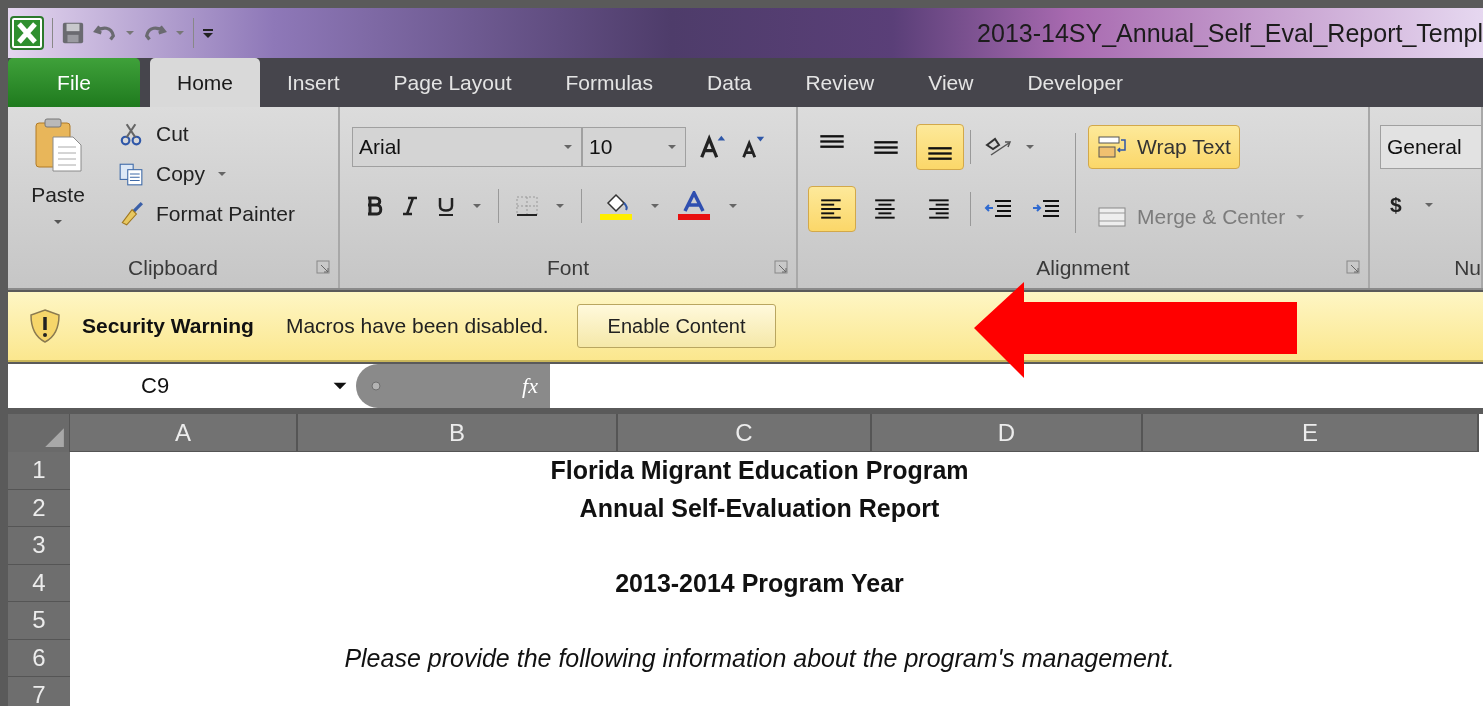 Image resolution: width=1483 pixels, height=706 pixels. Describe the element at coordinates (39, 508) in the screenshot. I see `row-header: 2` at that location.